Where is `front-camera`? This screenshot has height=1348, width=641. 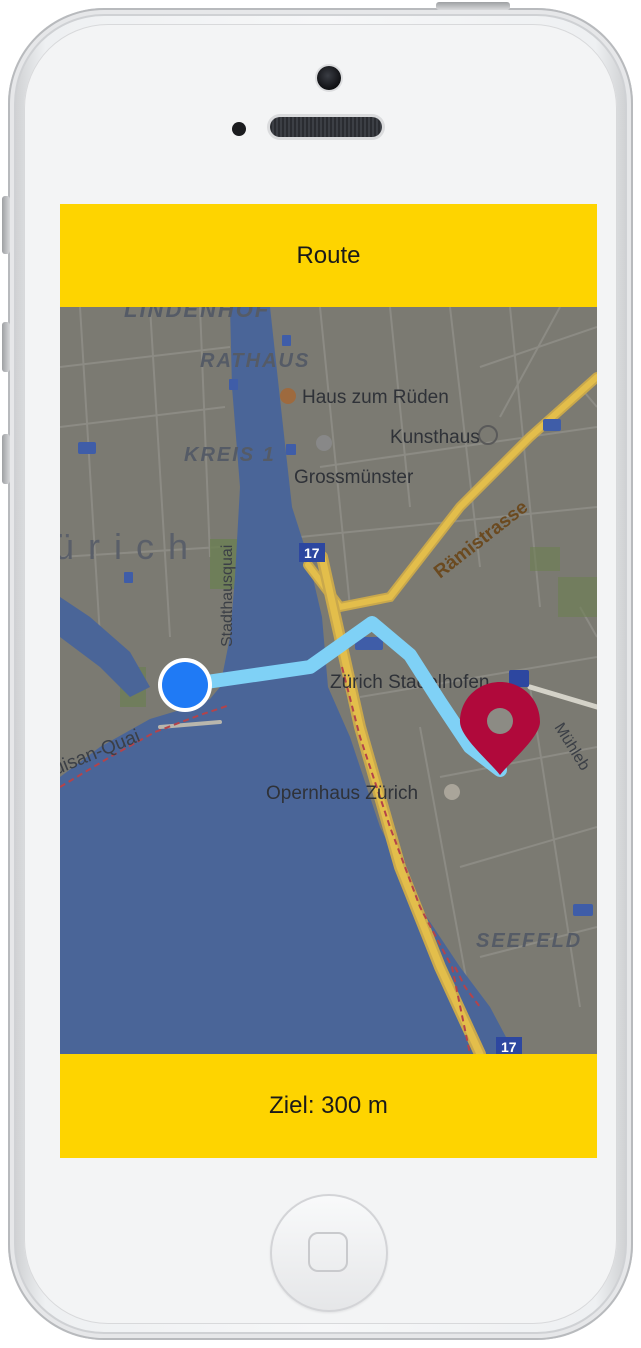 front-camera is located at coordinates (329, 78).